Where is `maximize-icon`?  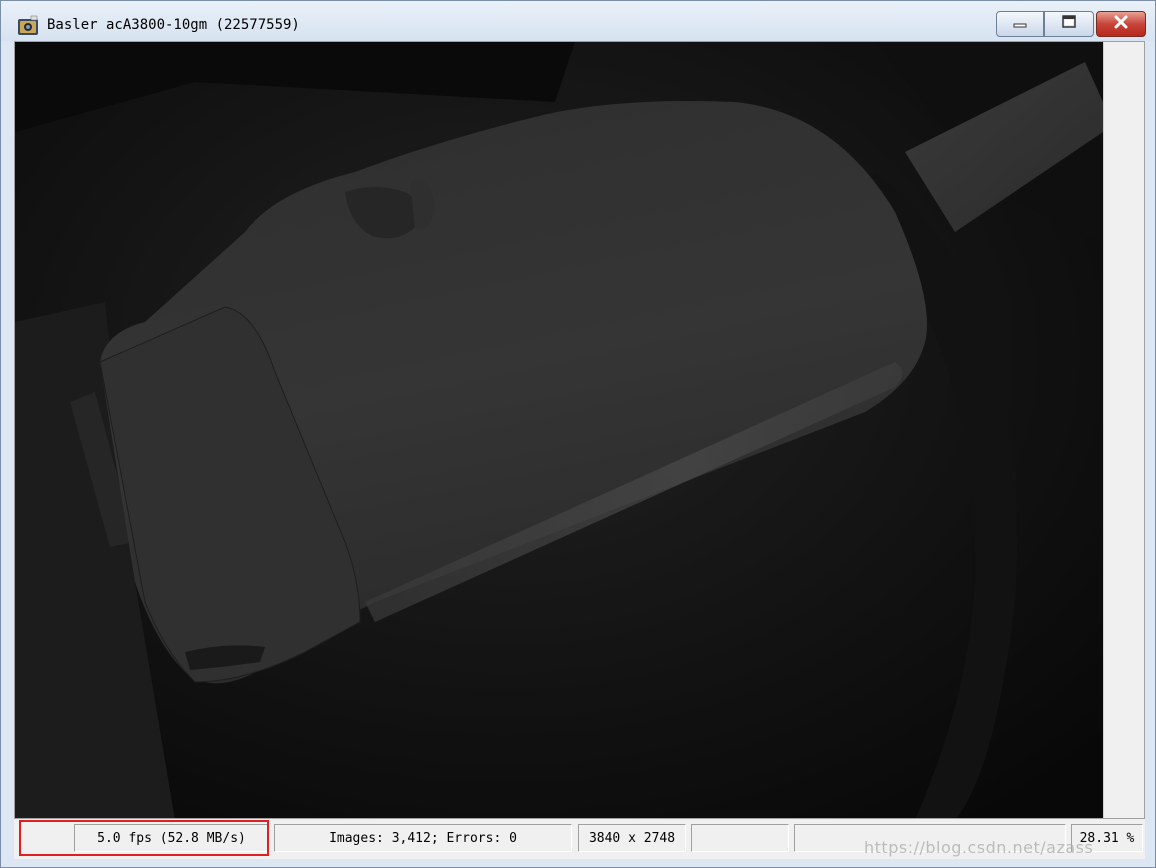 maximize-icon is located at coordinates (1069, 24).